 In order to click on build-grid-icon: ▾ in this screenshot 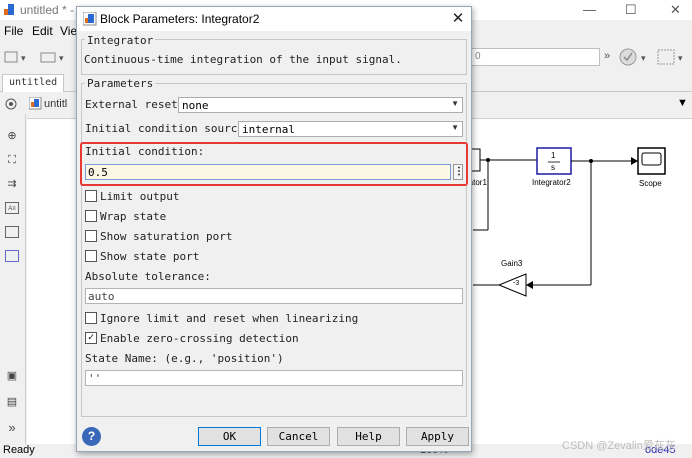, I will do `click(673, 57)`.